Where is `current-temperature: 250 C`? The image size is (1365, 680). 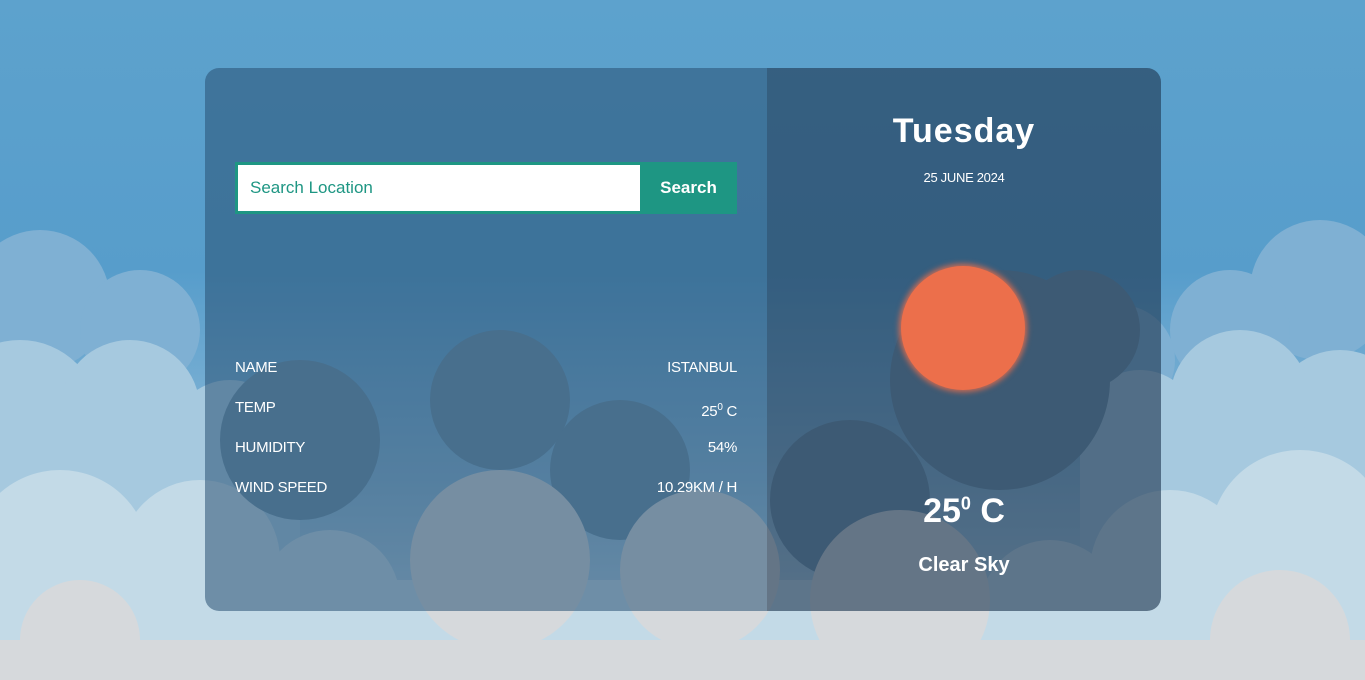 current-temperature: 250 C is located at coordinates (964, 511).